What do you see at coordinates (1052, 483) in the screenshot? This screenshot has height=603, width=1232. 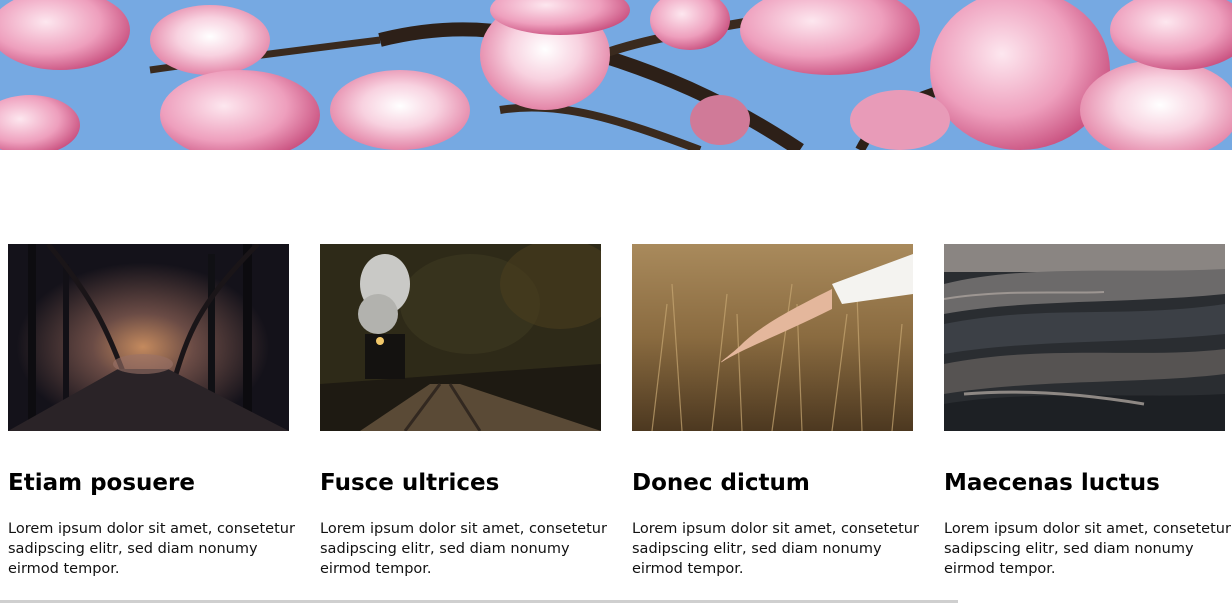 I see `card-title: Maecenas luctus` at bounding box center [1052, 483].